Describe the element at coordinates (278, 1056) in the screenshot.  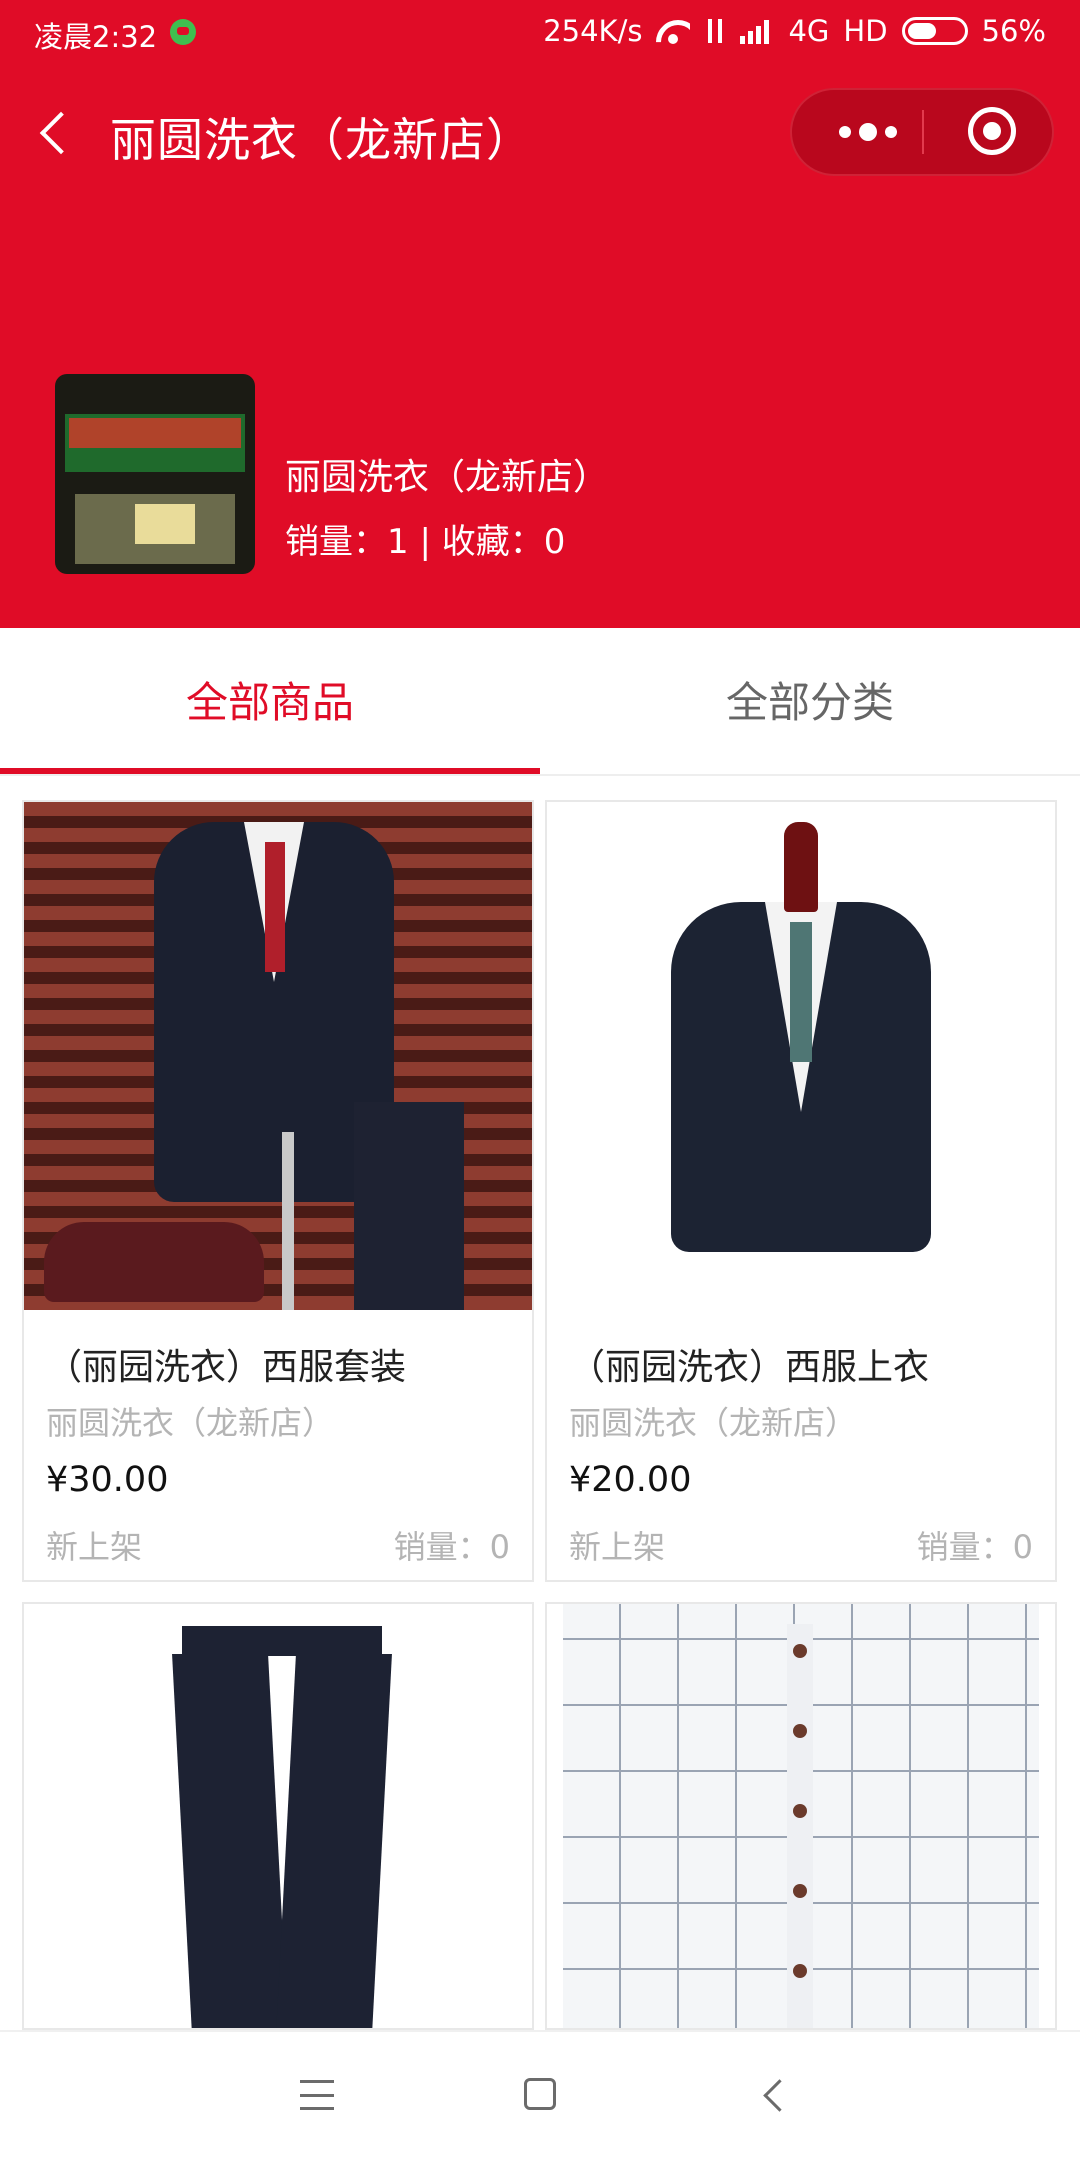
I see `product-image-suit-set` at that location.